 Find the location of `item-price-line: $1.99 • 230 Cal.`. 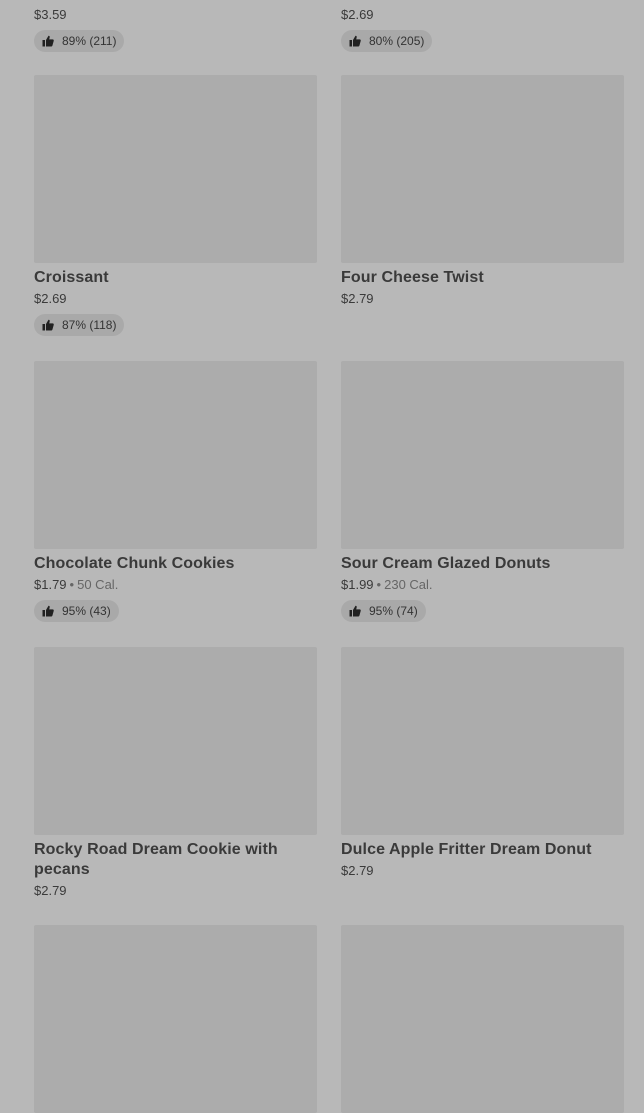

item-price-line: $1.99 • 230 Cal. is located at coordinates (482, 585).